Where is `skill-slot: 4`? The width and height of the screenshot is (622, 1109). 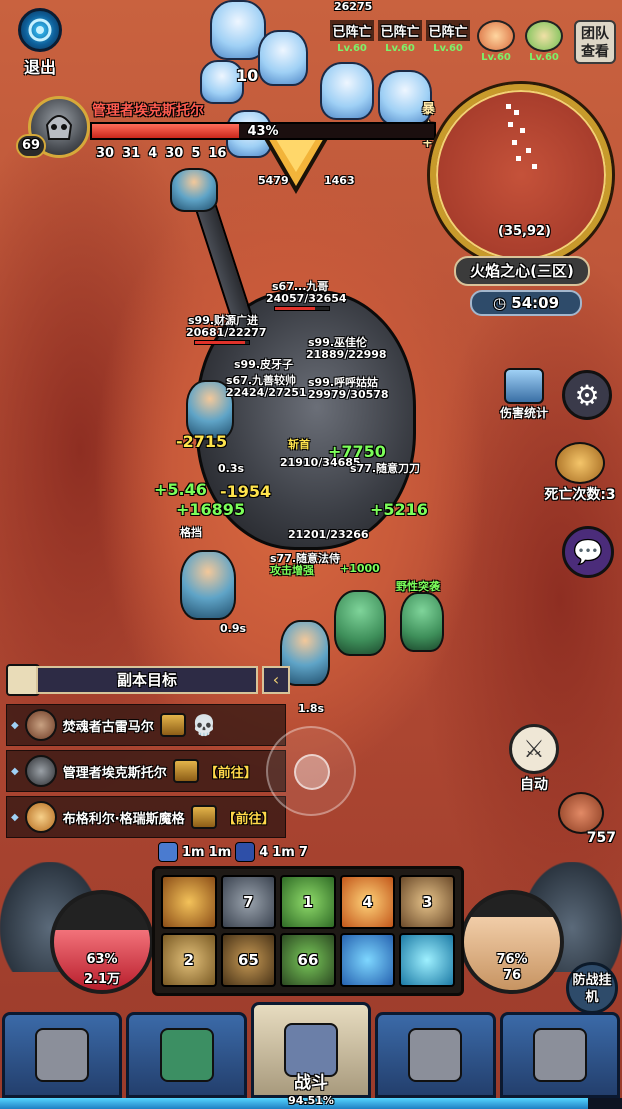
skill-slot: 4 is located at coordinates (367, 902).